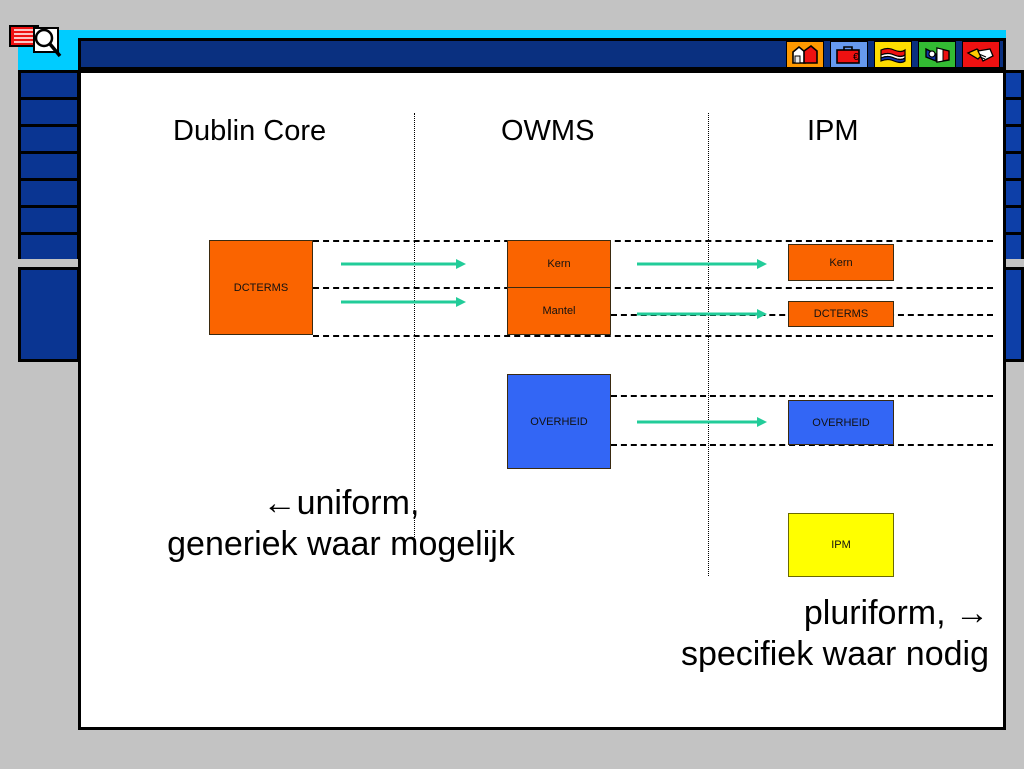 This screenshot has width=1024, height=769. What do you see at coordinates (841, 262) in the screenshot?
I see `node-kern-ipm: Kern` at bounding box center [841, 262].